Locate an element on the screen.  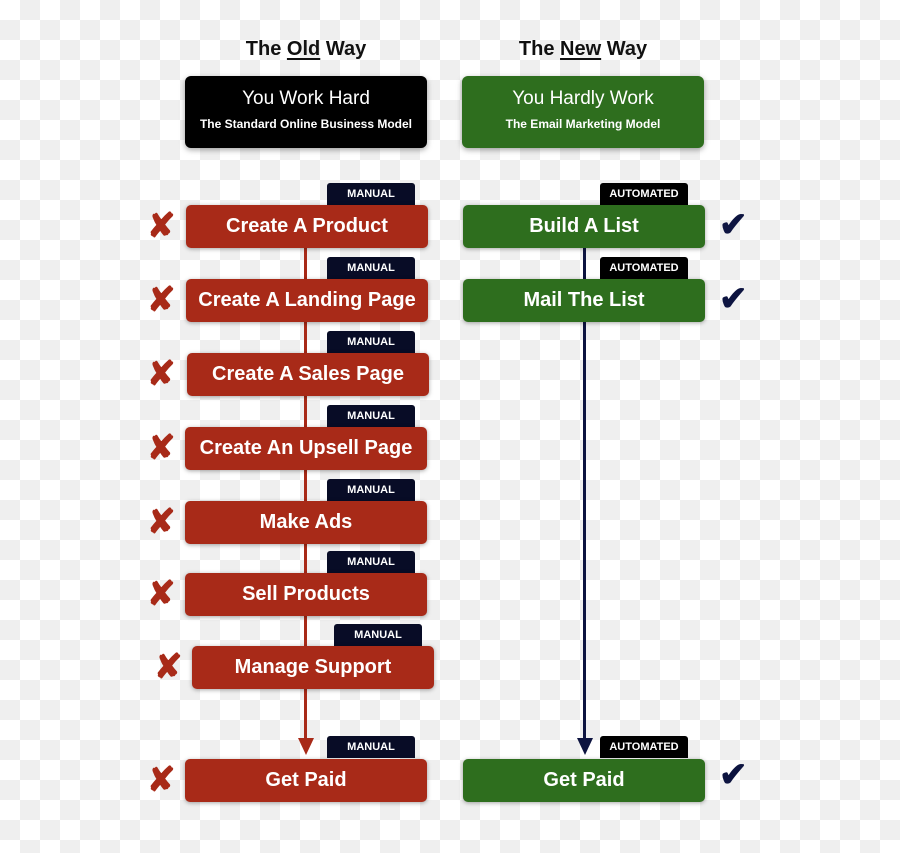
old-step-sell-products: Sell Products is located at coordinates (306, 594).